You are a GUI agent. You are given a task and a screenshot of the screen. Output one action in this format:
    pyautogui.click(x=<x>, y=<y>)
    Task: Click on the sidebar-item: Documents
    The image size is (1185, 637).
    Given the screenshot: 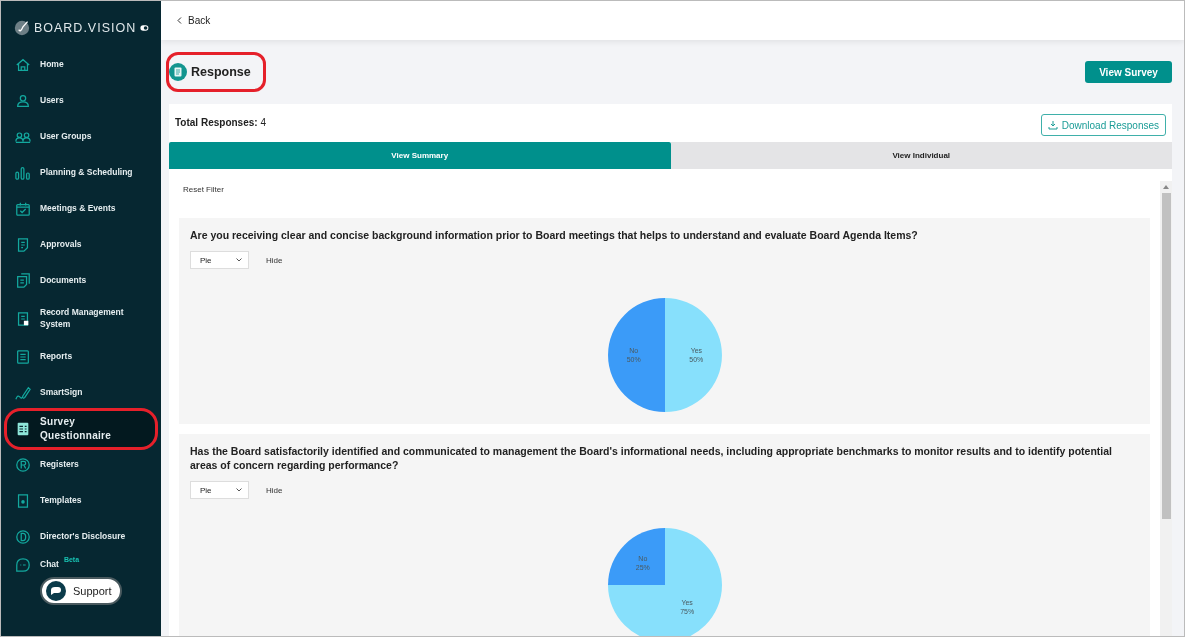 What is the action you would take?
    pyautogui.click(x=81, y=281)
    